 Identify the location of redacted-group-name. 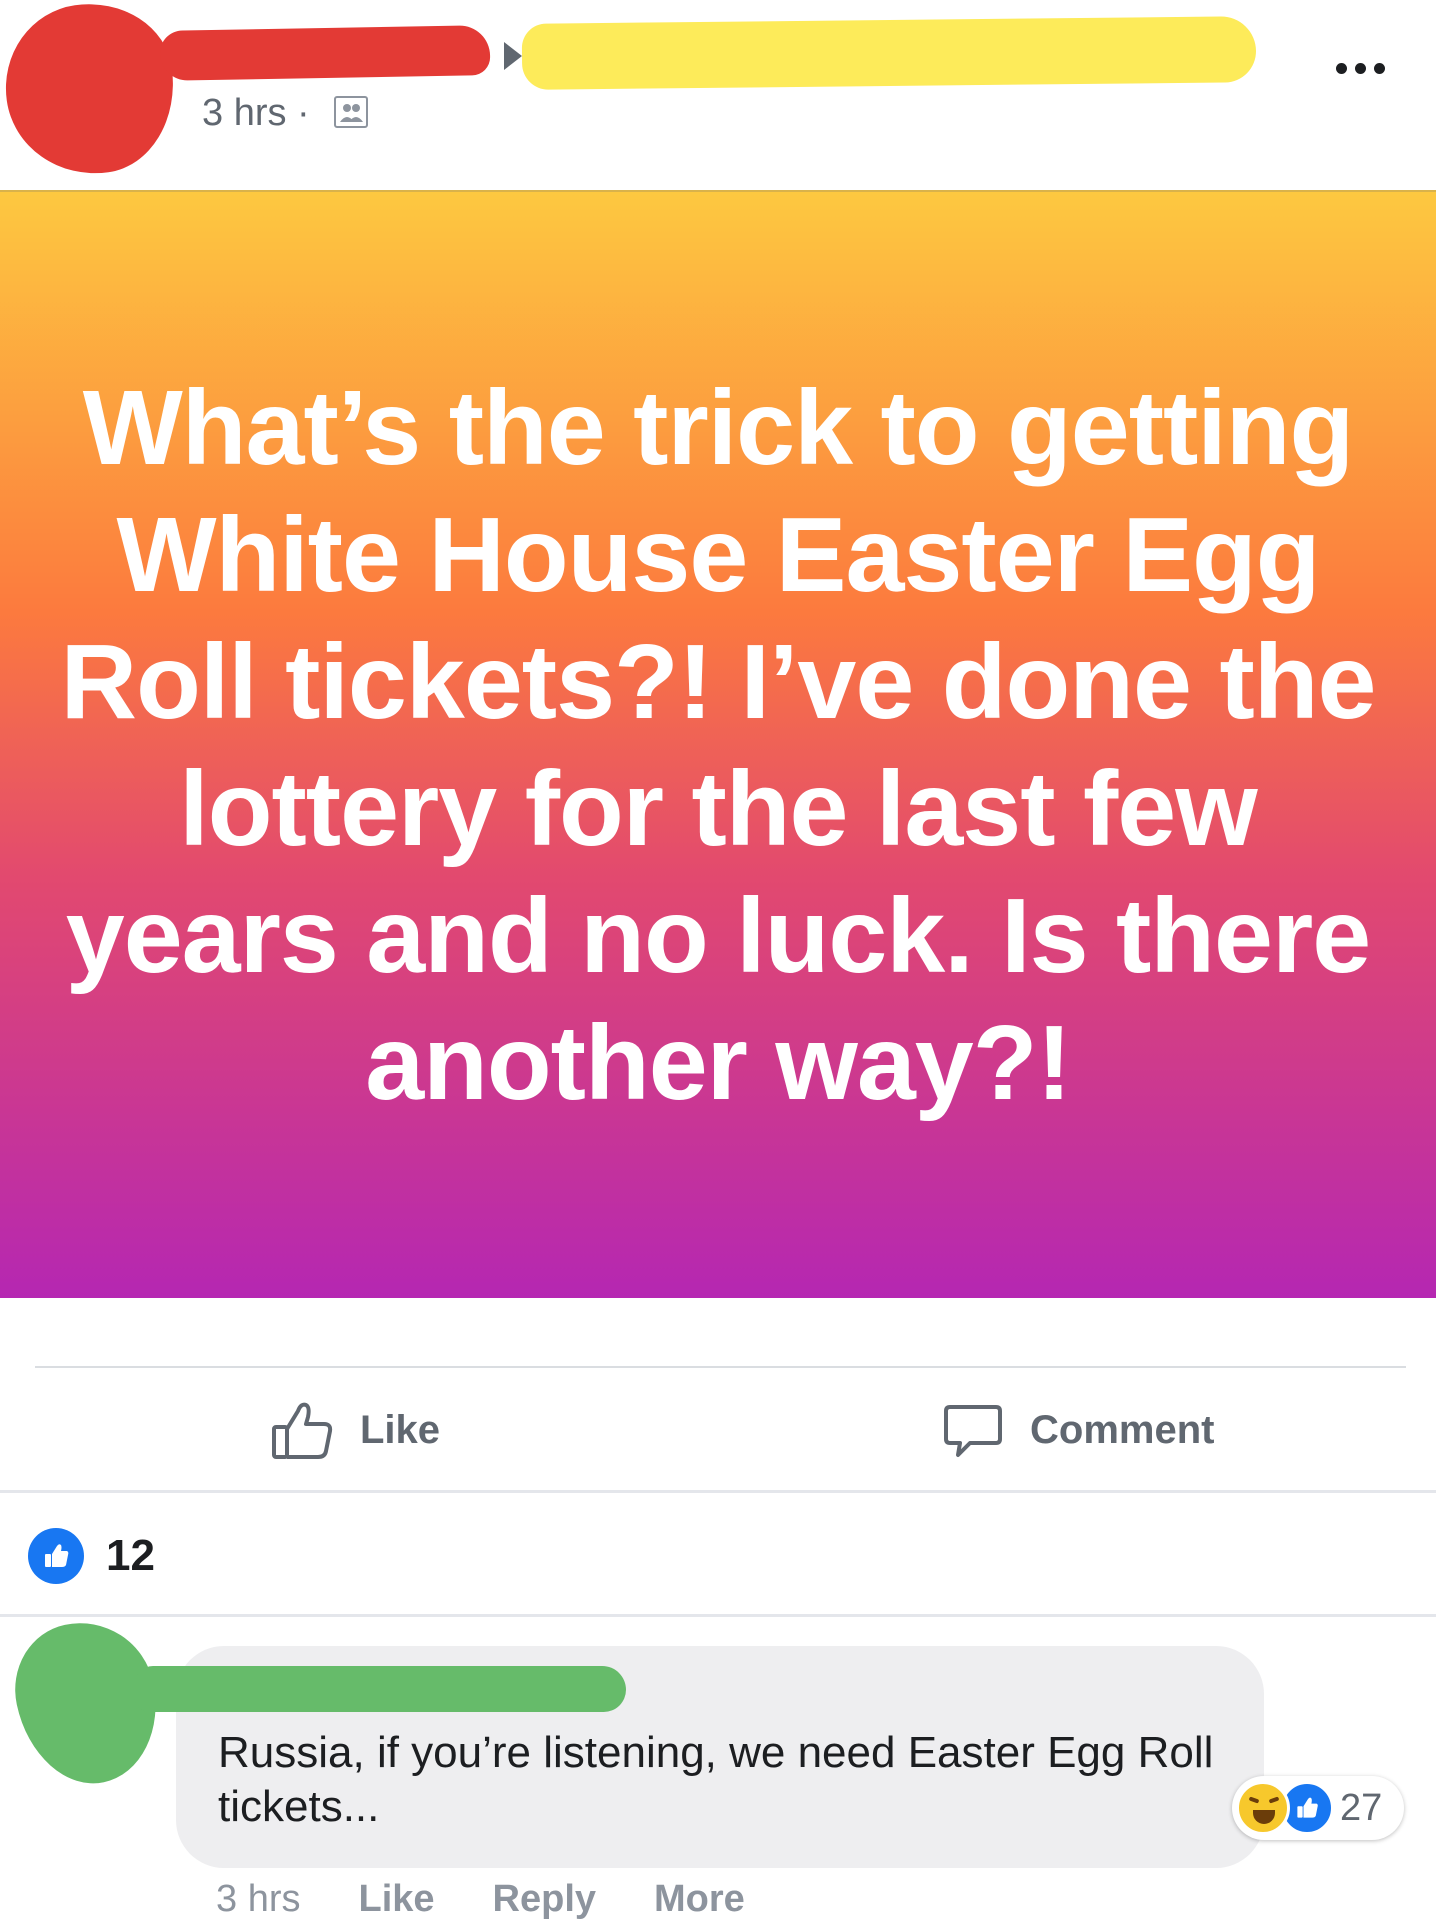
(889, 53).